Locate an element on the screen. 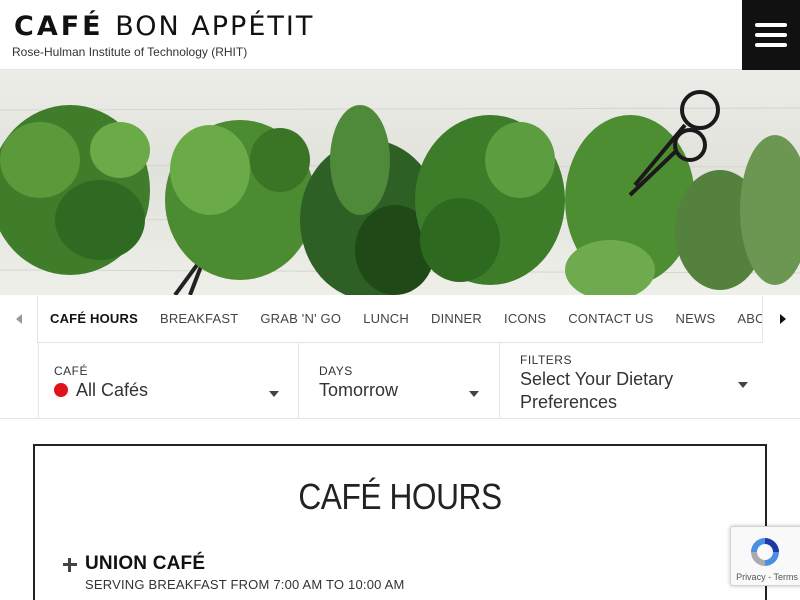  recaptcha-icon is located at coordinates (765, 552).